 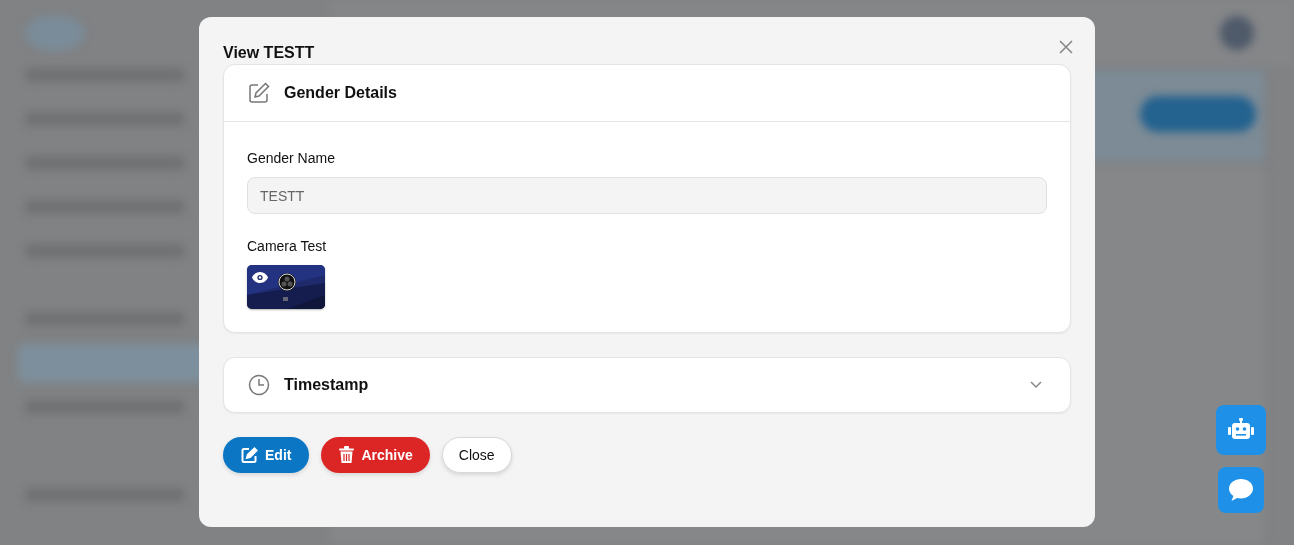 I want to click on chatbot-button, so click(x=1241, y=430).